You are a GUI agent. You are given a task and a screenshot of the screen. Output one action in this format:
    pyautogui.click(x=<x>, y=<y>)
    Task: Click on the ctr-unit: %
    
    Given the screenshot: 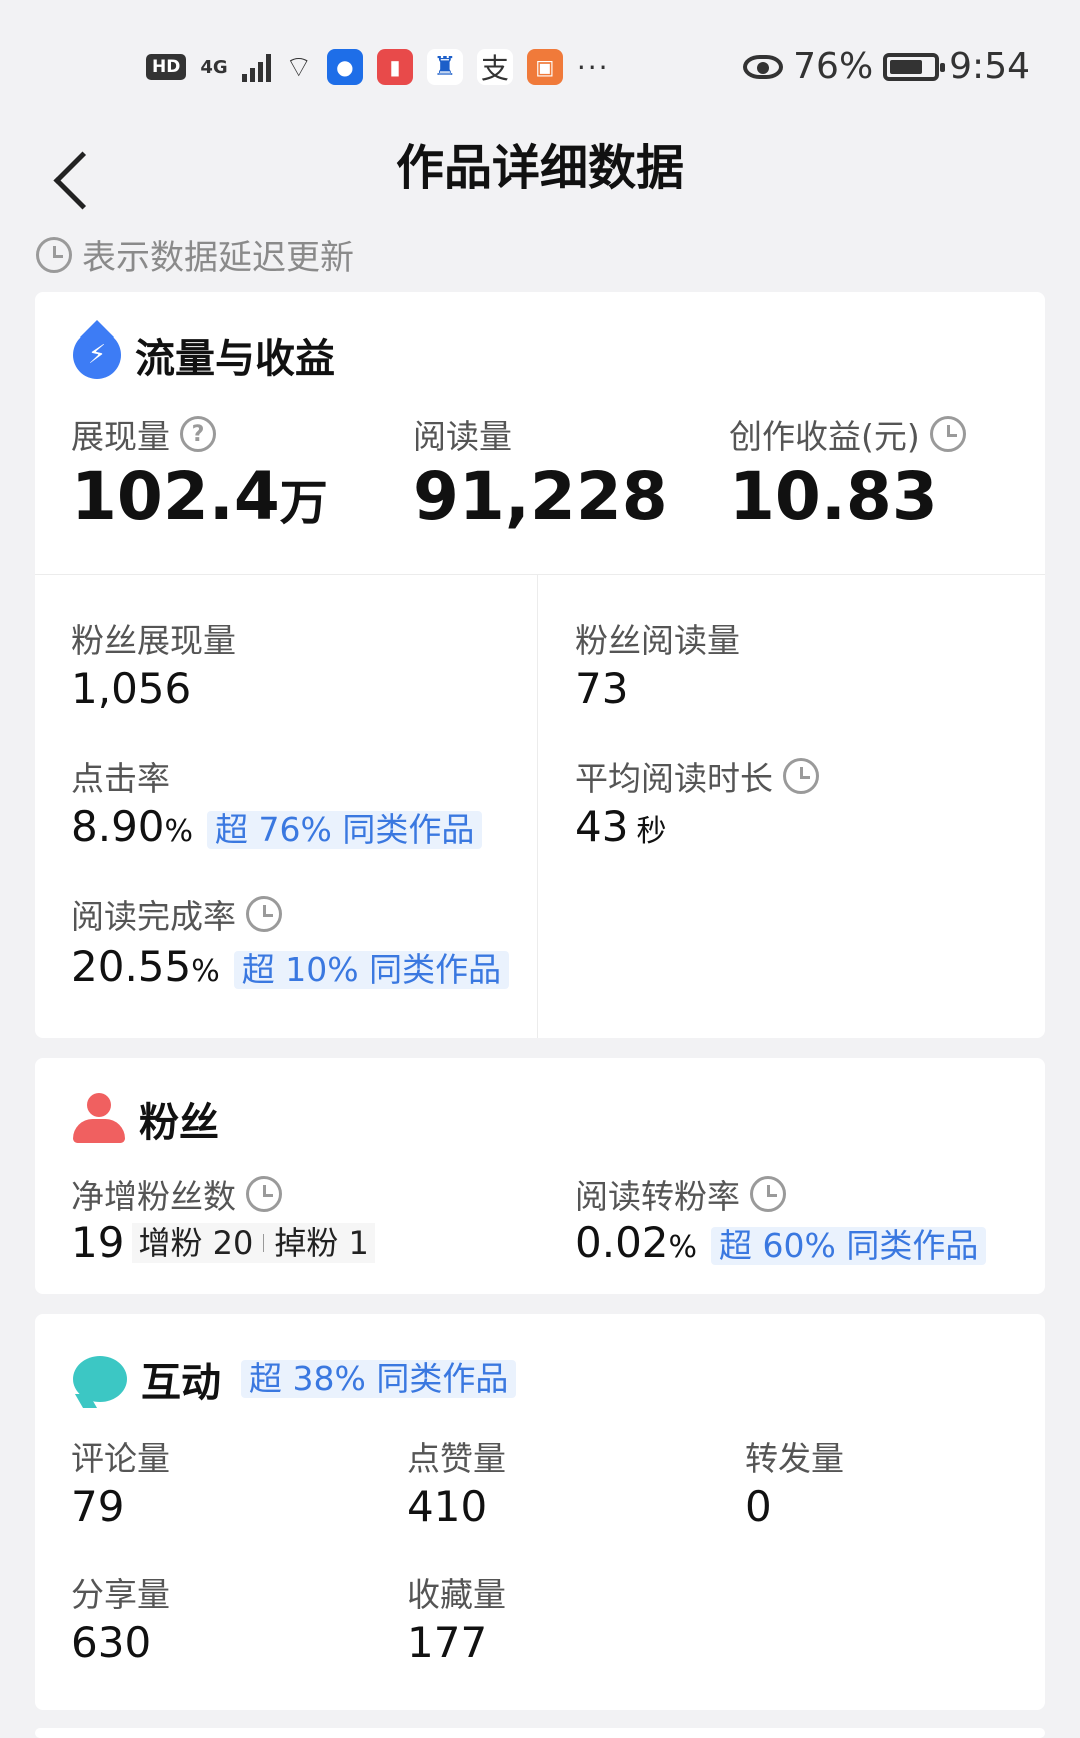 What is the action you would take?
    pyautogui.click(x=179, y=831)
    